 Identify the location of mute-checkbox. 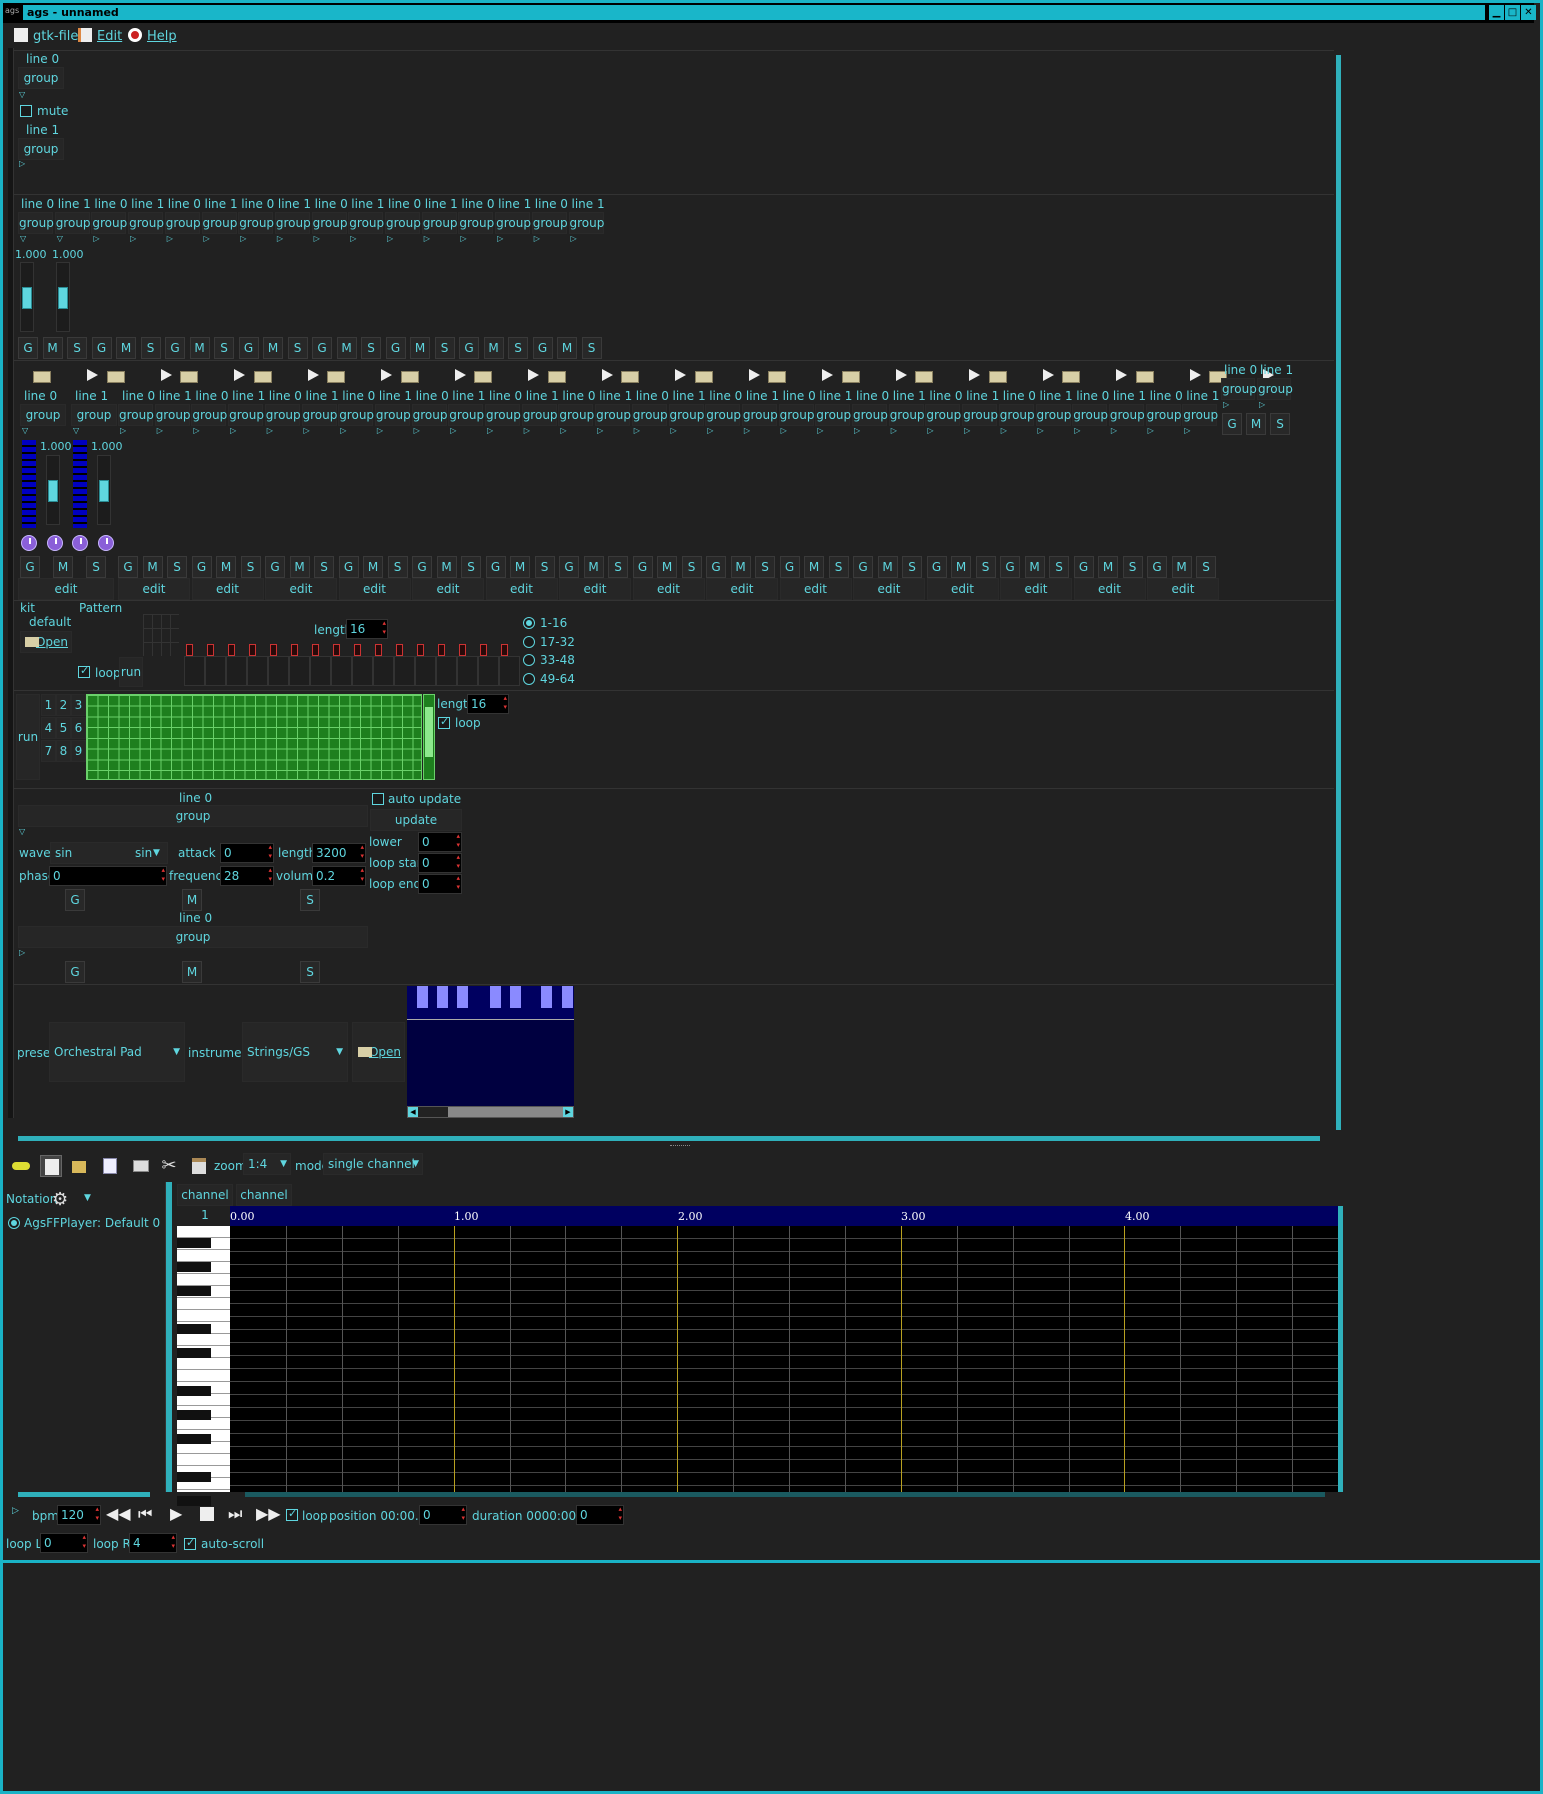
(26, 111).